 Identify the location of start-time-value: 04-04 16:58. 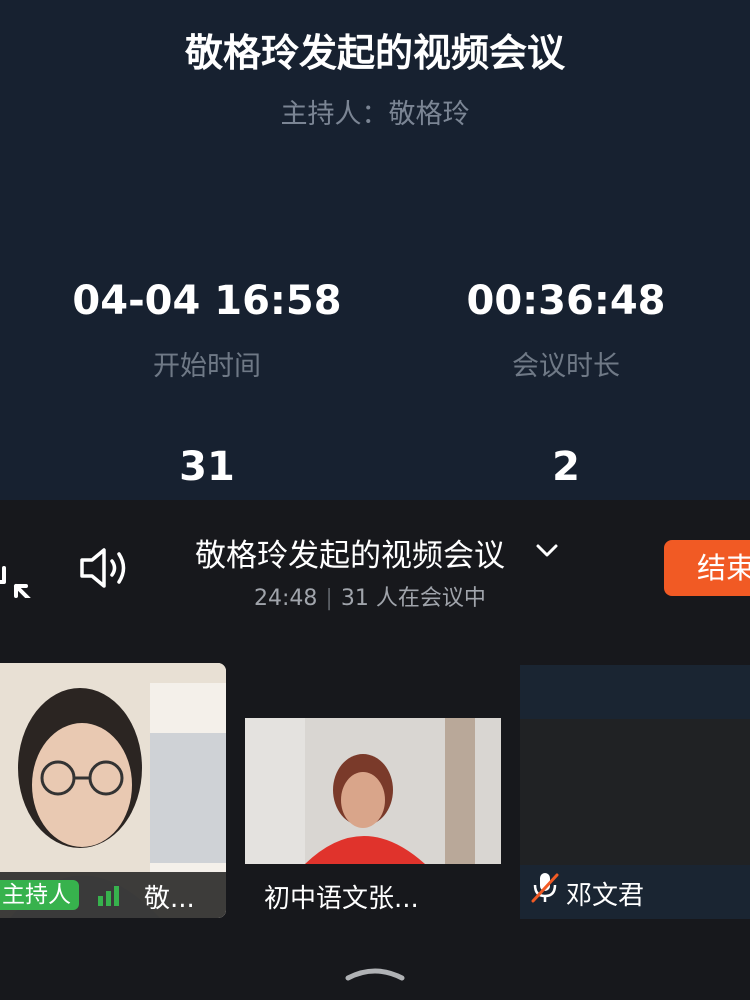
(207, 301).